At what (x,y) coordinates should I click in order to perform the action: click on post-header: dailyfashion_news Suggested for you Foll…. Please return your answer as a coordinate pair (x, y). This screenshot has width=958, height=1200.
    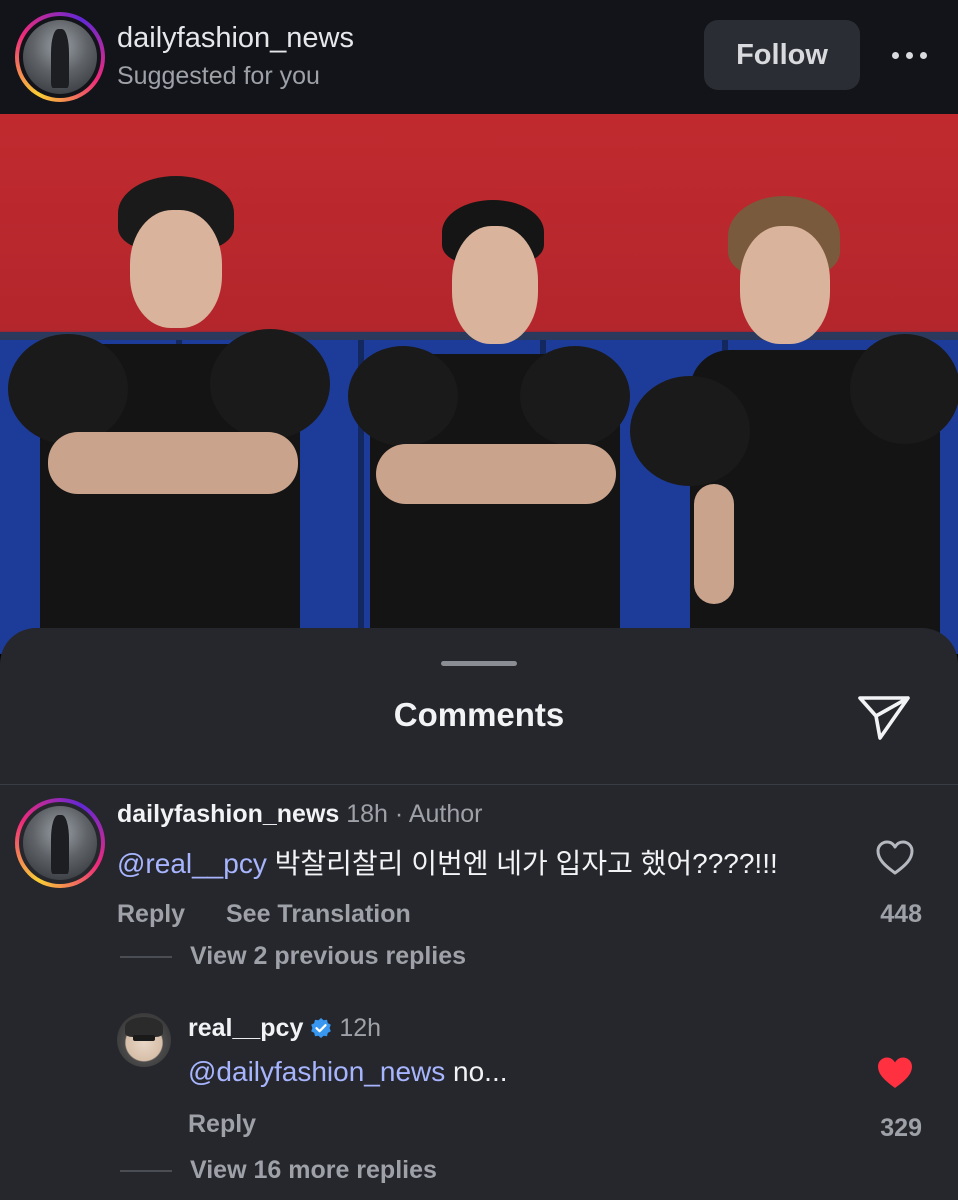
    Looking at the image, I should click on (479, 57).